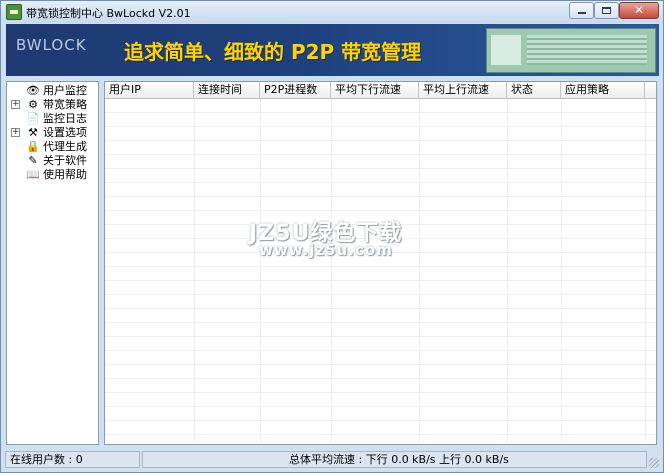 The height and width of the screenshot is (473, 664). What do you see at coordinates (587, 50) in the screenshot?
I see `banner-thumb-grid` at bounding box center [587, 50].